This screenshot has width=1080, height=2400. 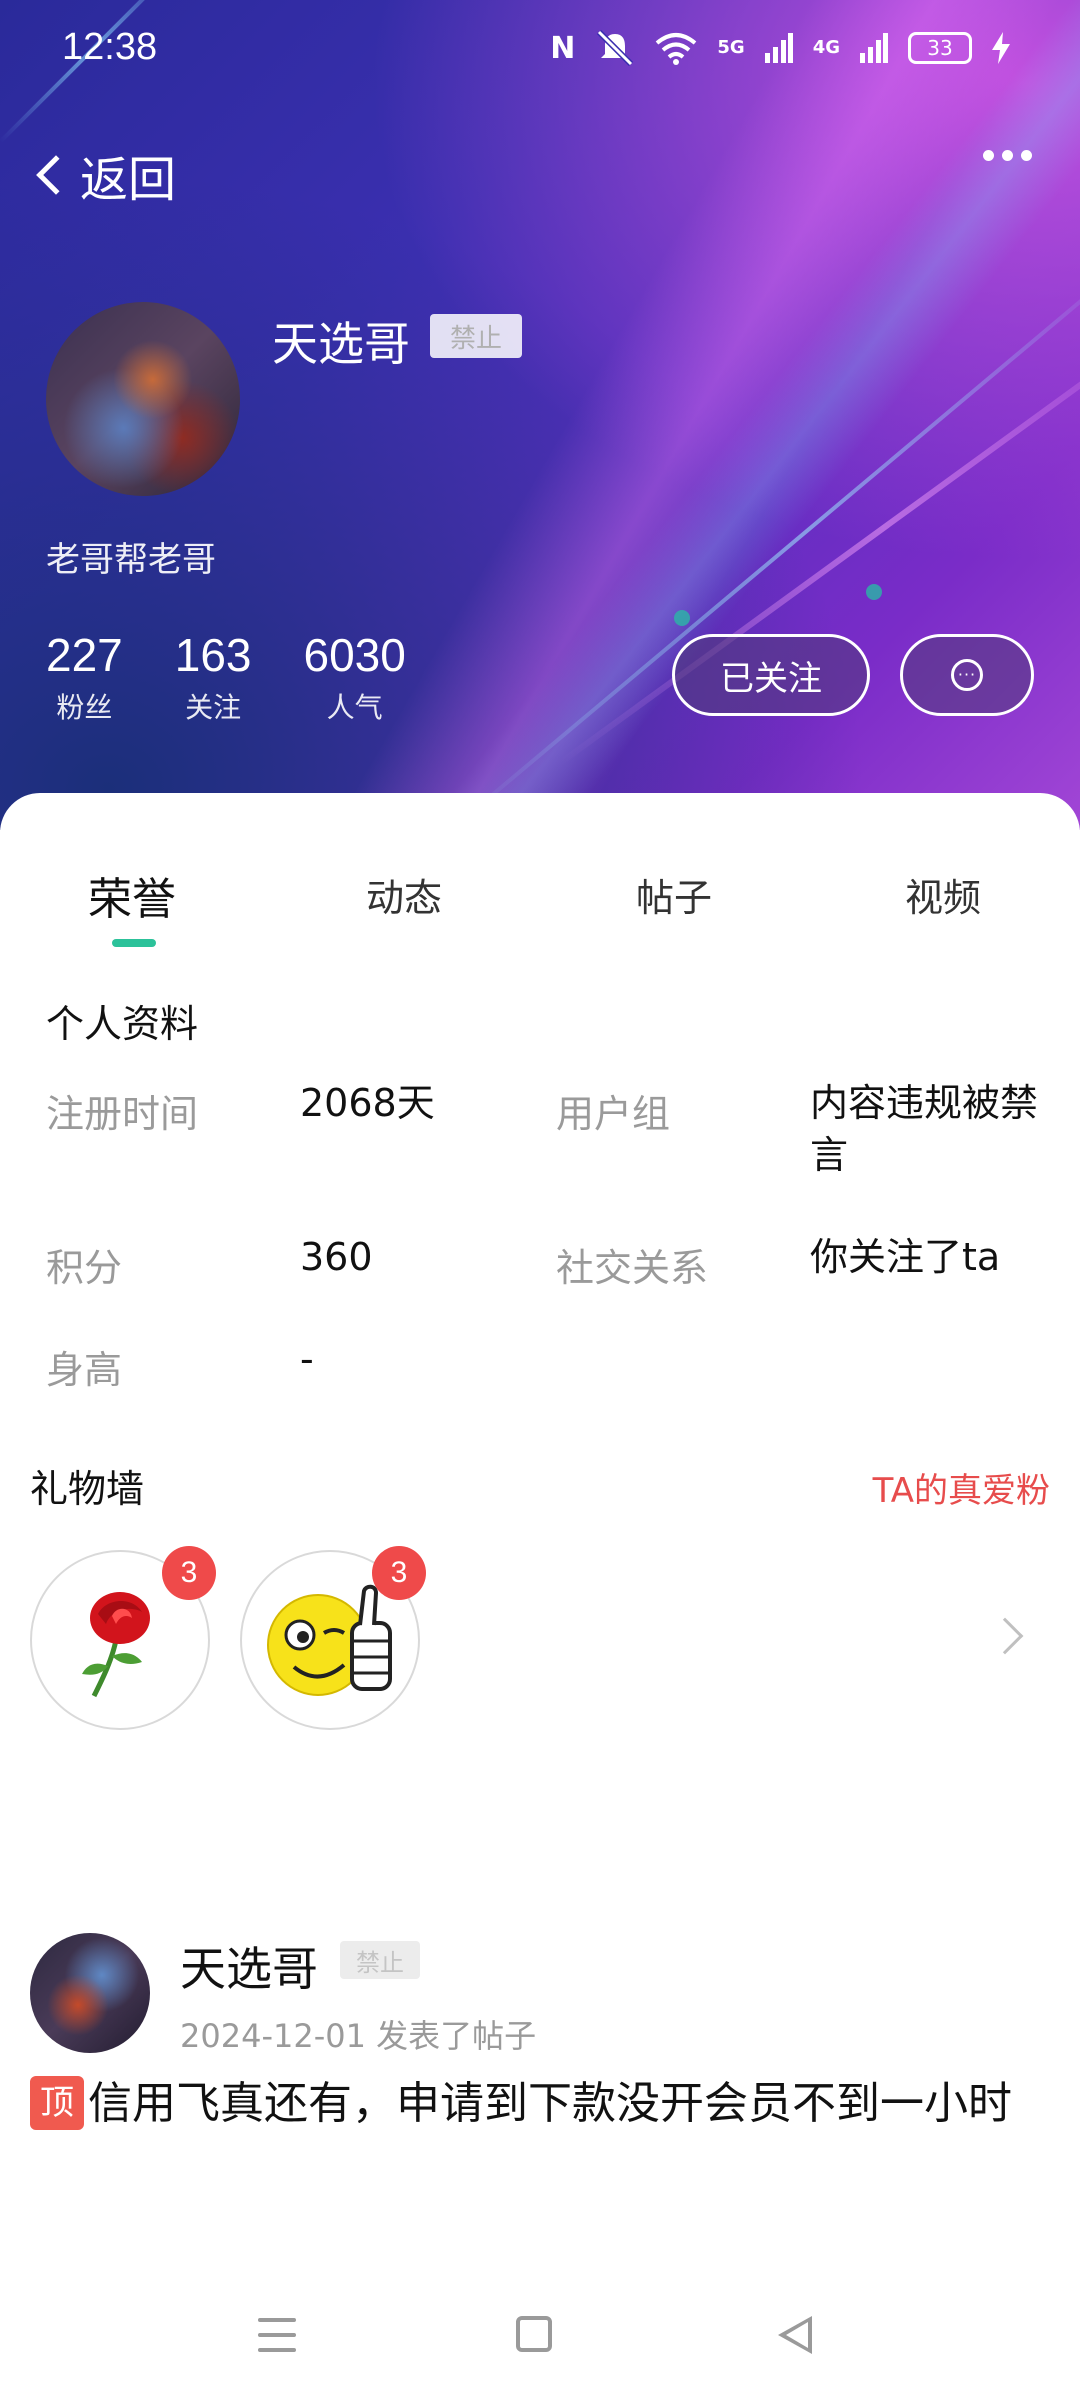 I want to click on back-button: 返回, so click(x=103, y=175).